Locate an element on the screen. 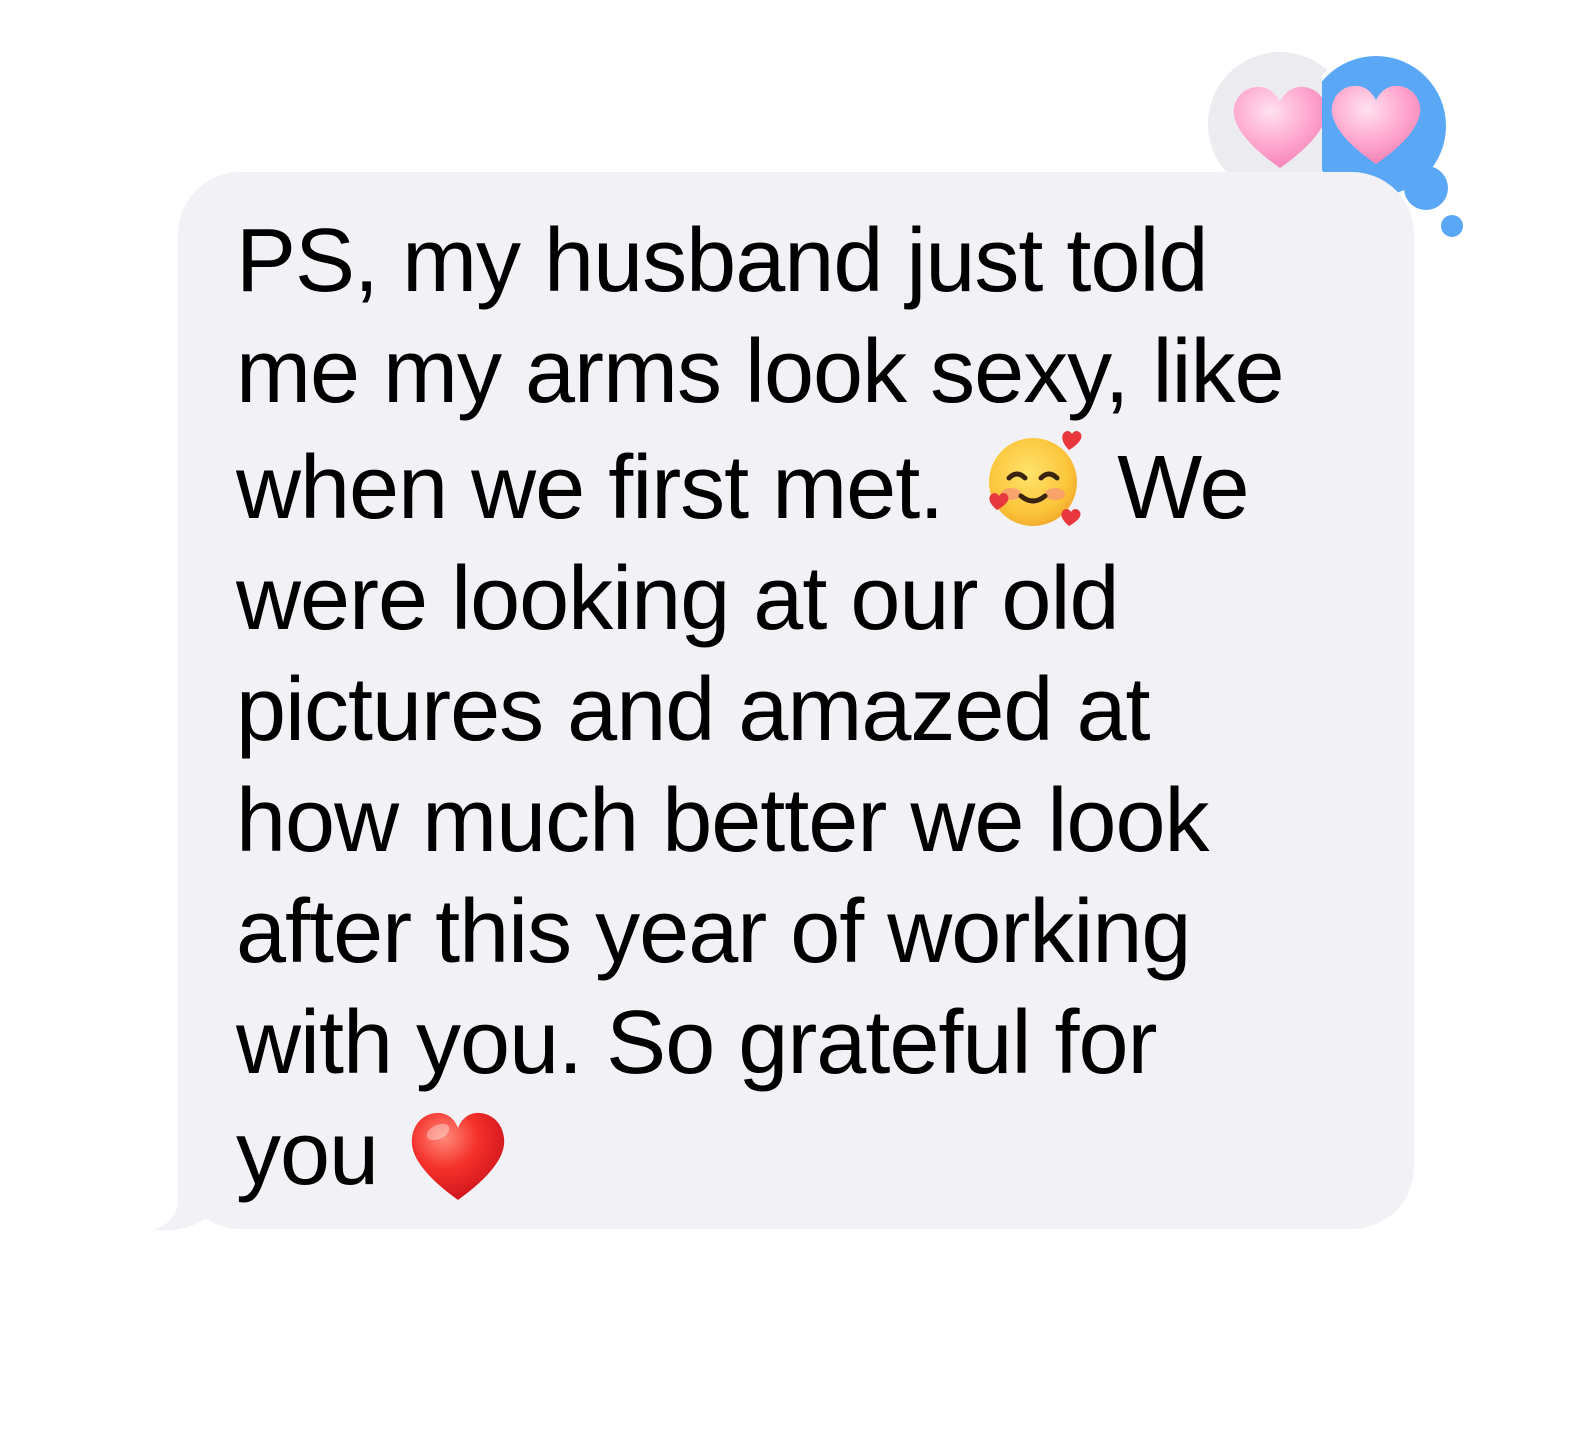 The width and height of the screenshot is (1589, 1440). message-line: PS, my husband just told is located at coordinates (722, 261).